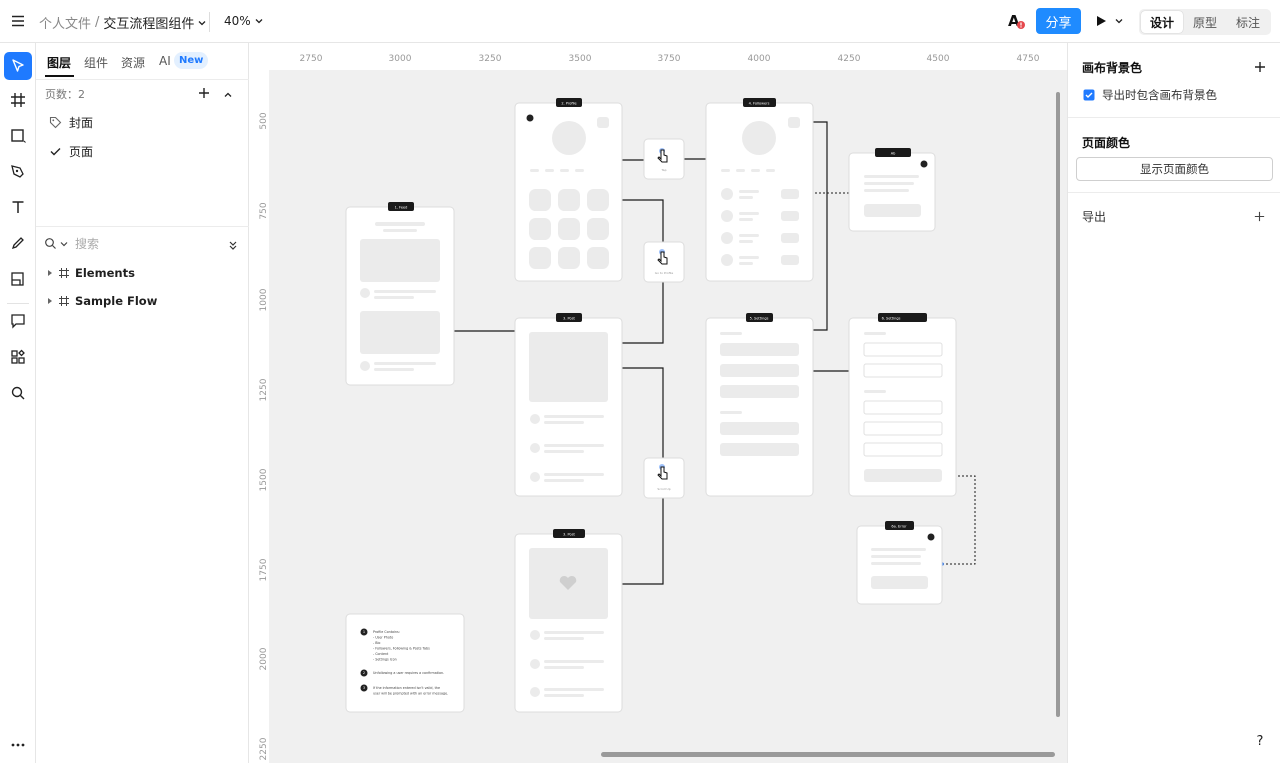 The height and width of the screenshot is (763, 1280). Describe the element at coordinates (938, 59) in the screenshot. I see `ruler-tick: 4500` at that location.